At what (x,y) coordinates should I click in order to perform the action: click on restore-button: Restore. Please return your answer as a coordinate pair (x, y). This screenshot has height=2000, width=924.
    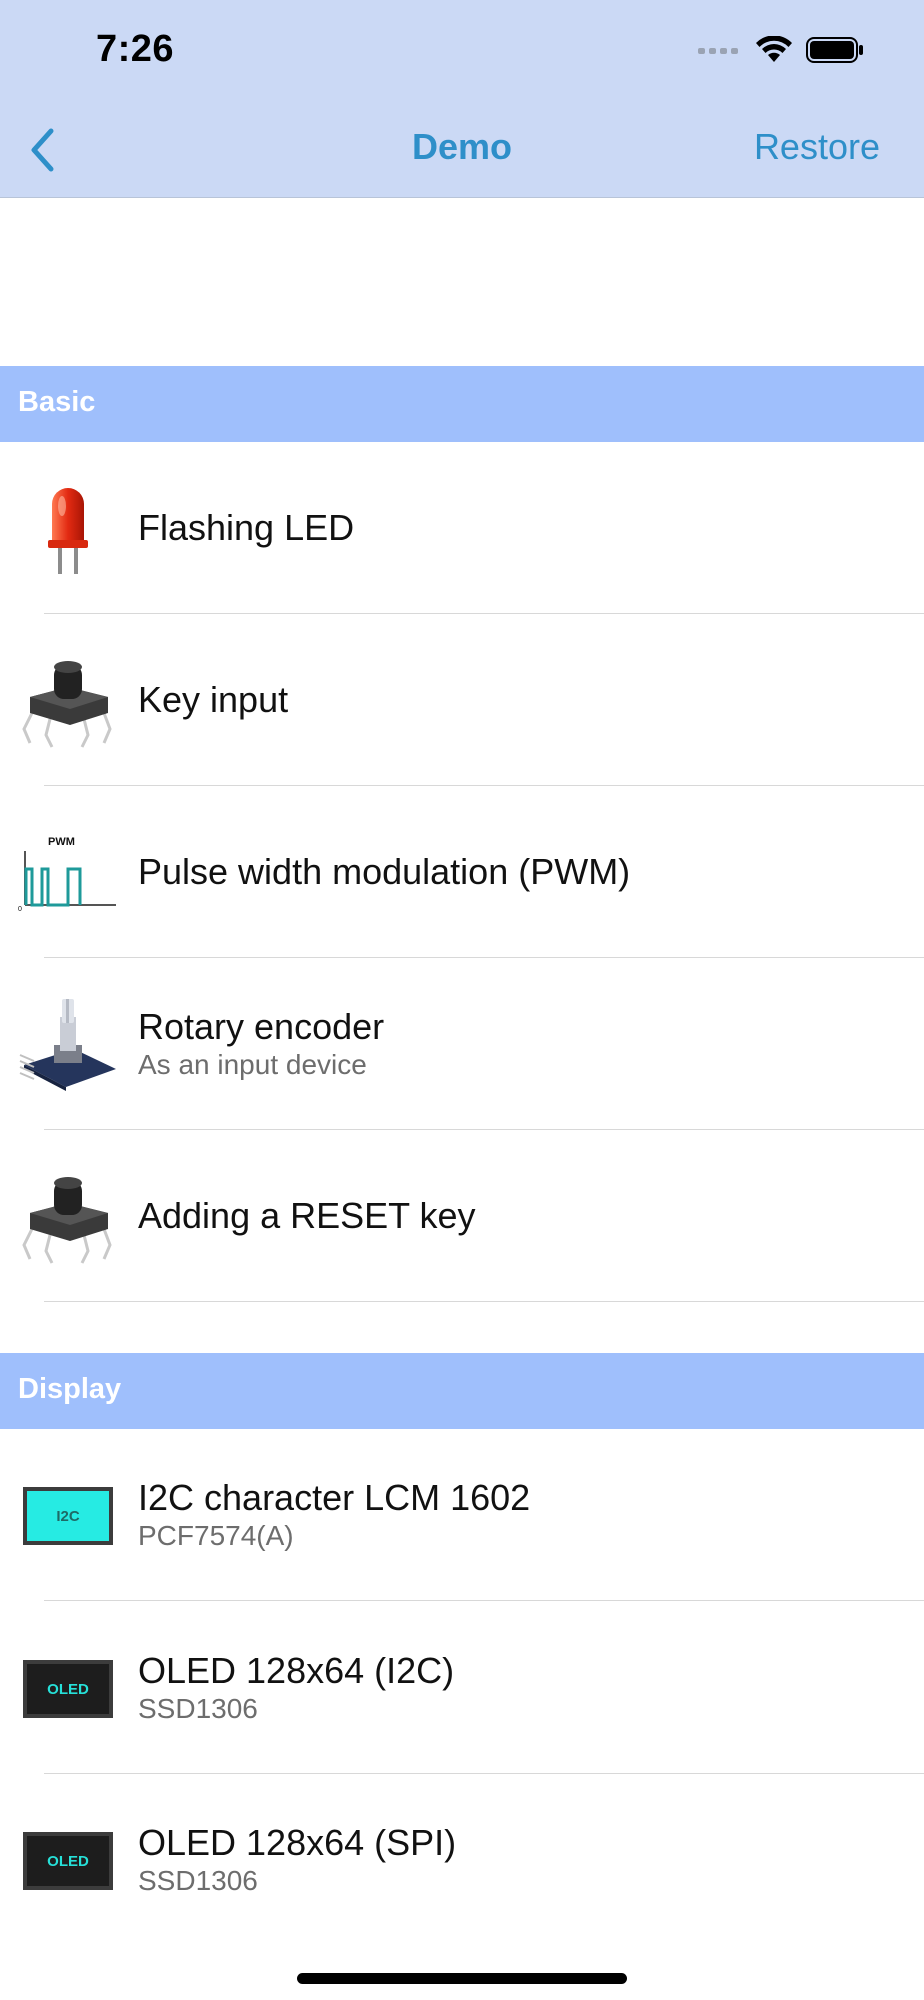
    Looking at the image, I should click on (817, 147).